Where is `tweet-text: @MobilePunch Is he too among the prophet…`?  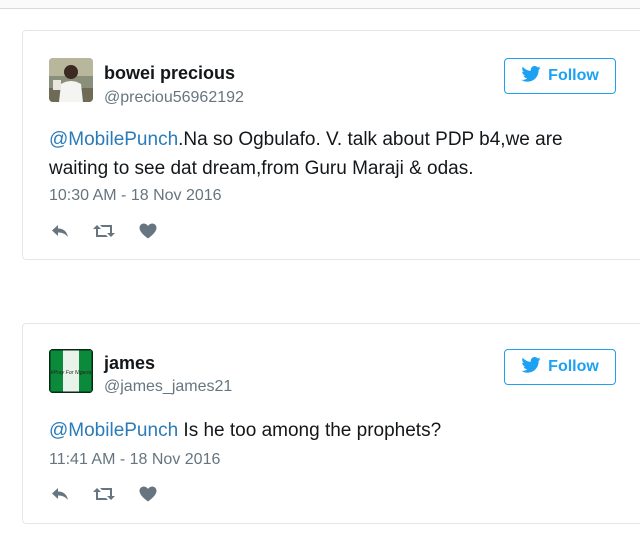 tweet-text: @MobilePunch Is he too among the prophet… is located at coordinates (334, 430).